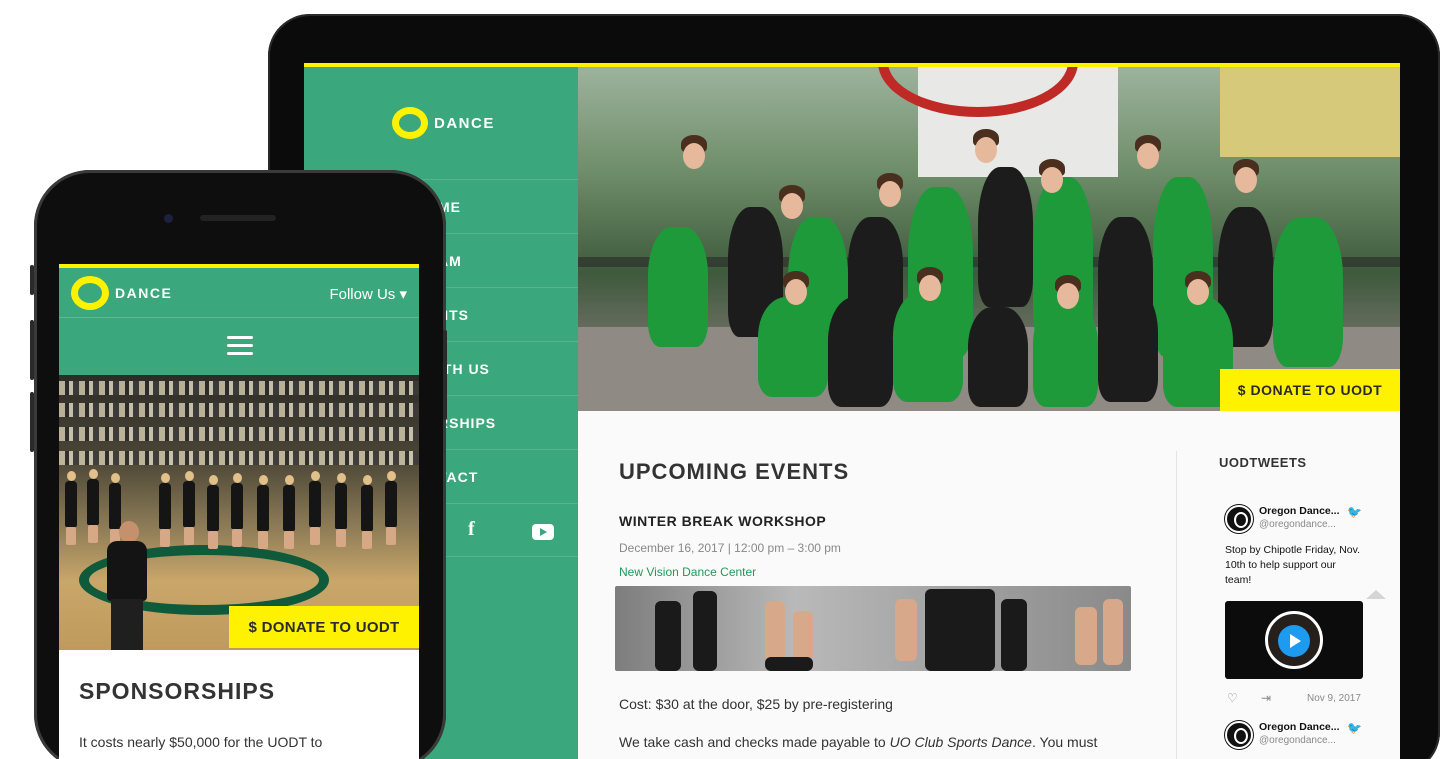 The image size is (1440, 759). Describe the element at coordinates (32, 350) in the screenshot. I see `phone-volume-up` at that location.